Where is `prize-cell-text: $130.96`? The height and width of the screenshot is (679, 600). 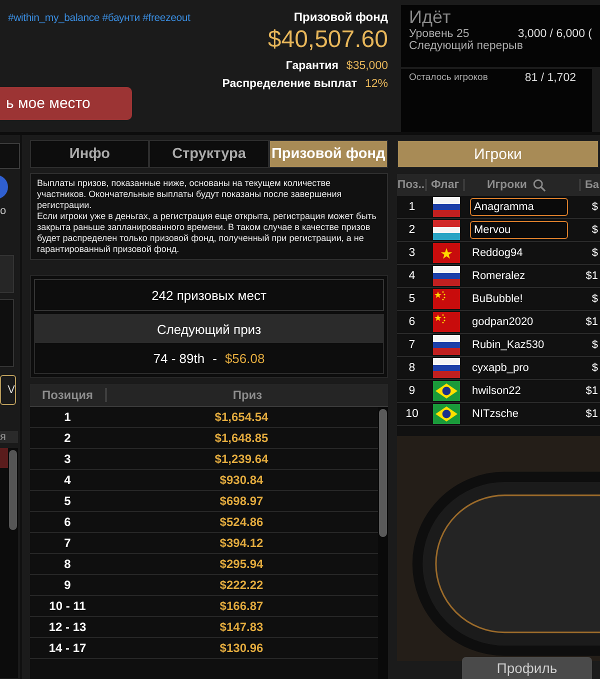 prize-cell-text: $130.96 is located at coordinates (241, 648).